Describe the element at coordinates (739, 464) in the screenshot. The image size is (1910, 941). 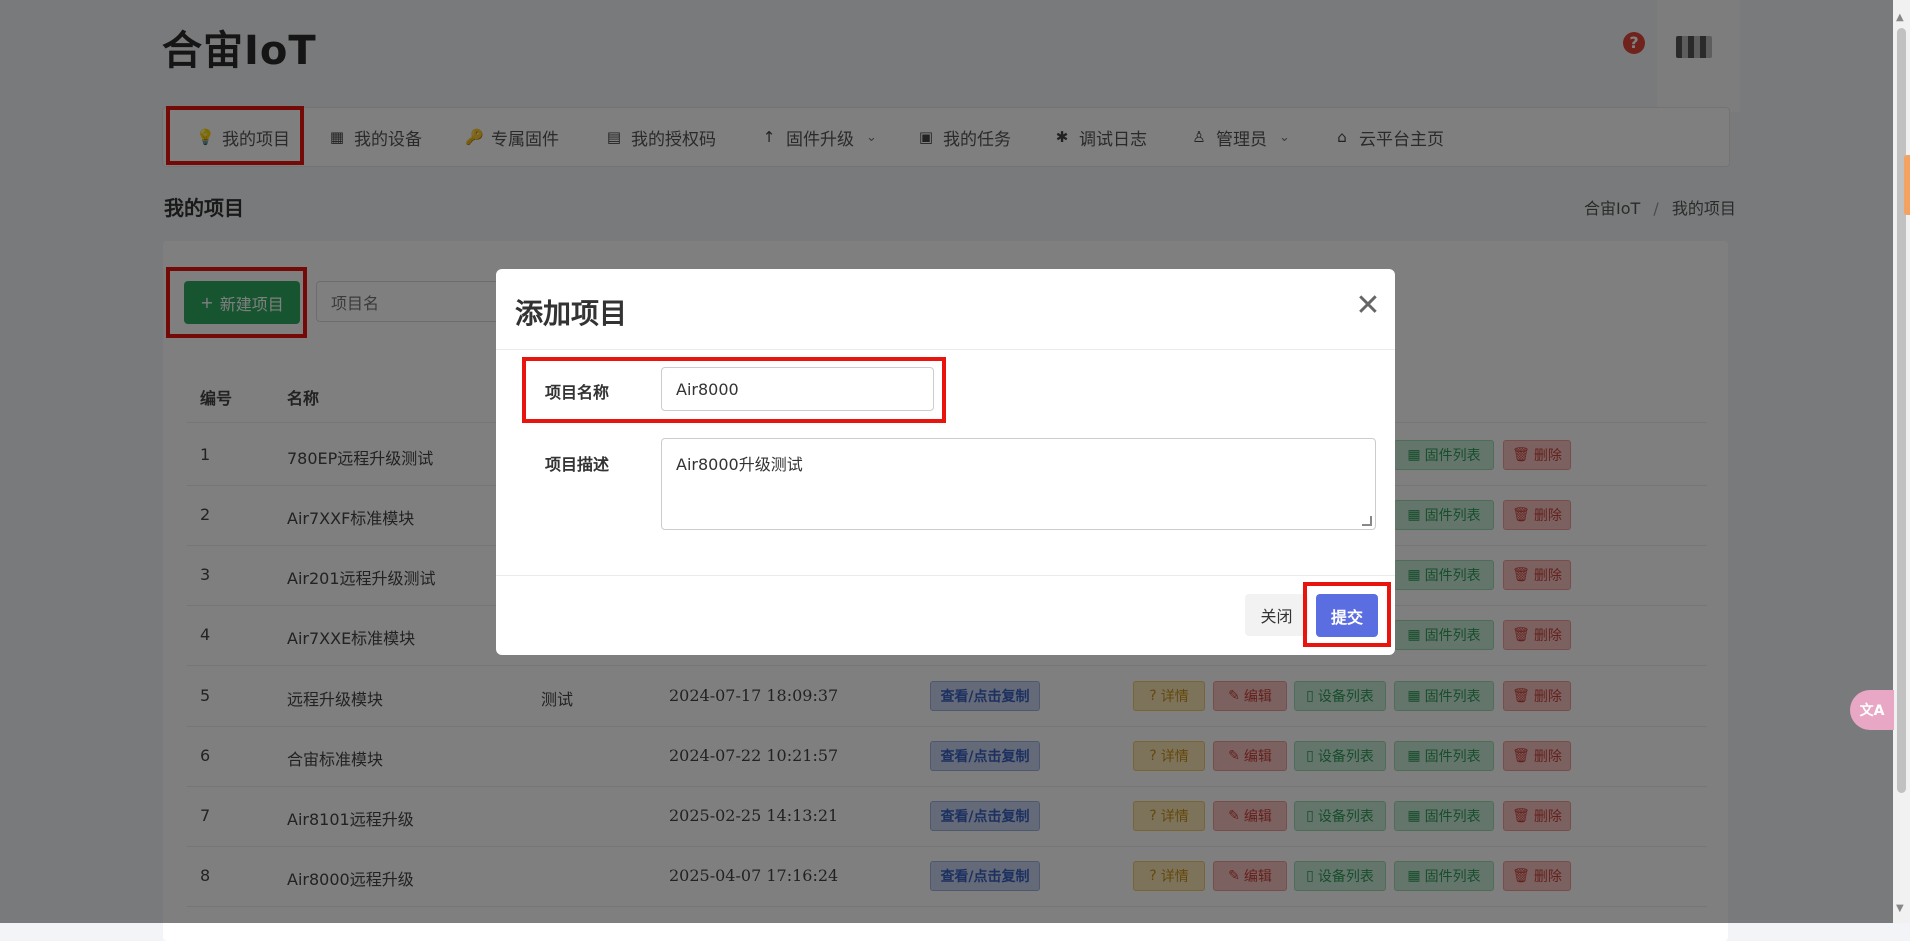
I see `project-desc-value: Air8000升级测试` at that location.